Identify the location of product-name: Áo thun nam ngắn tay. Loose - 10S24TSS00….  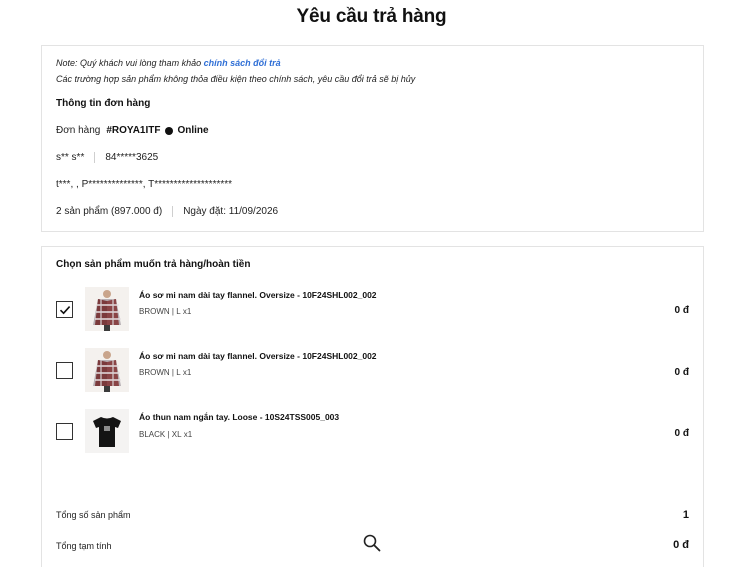
(239, 417).